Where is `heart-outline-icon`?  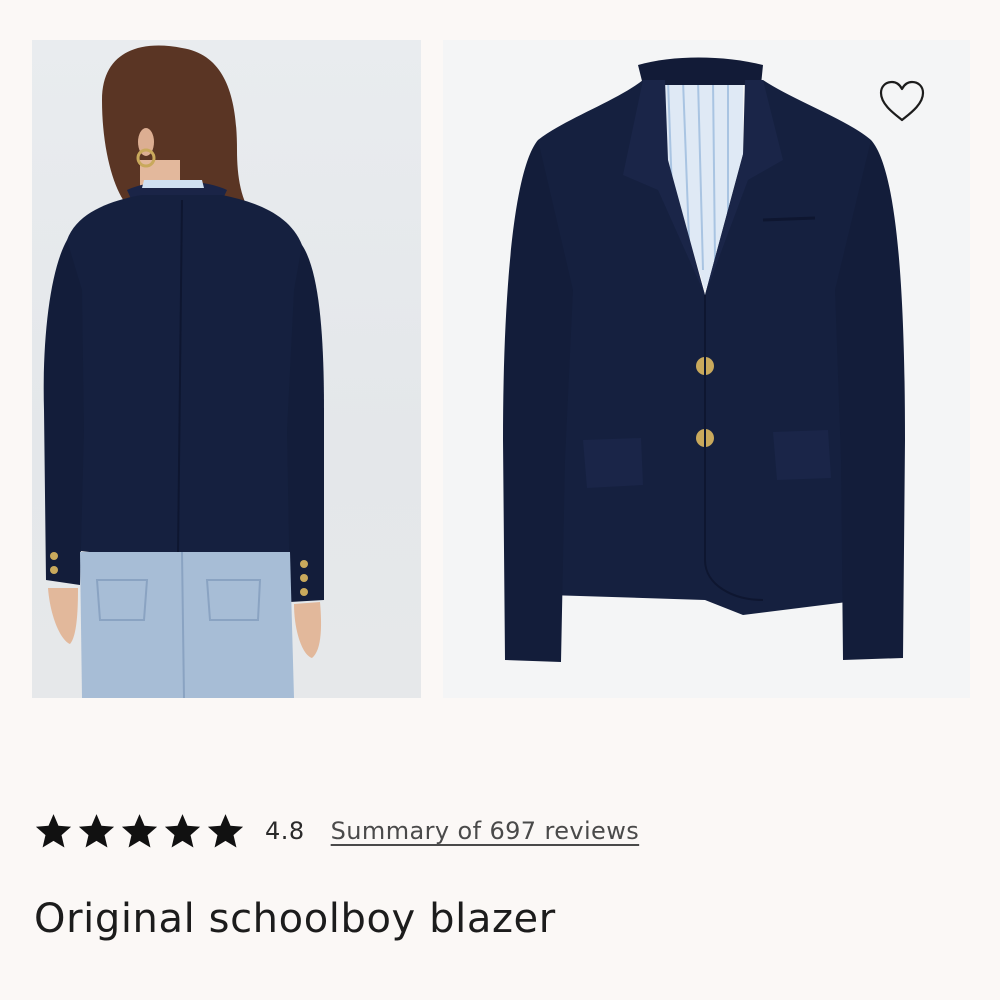 heart-outline-icon is located at coordinates (902, 101).